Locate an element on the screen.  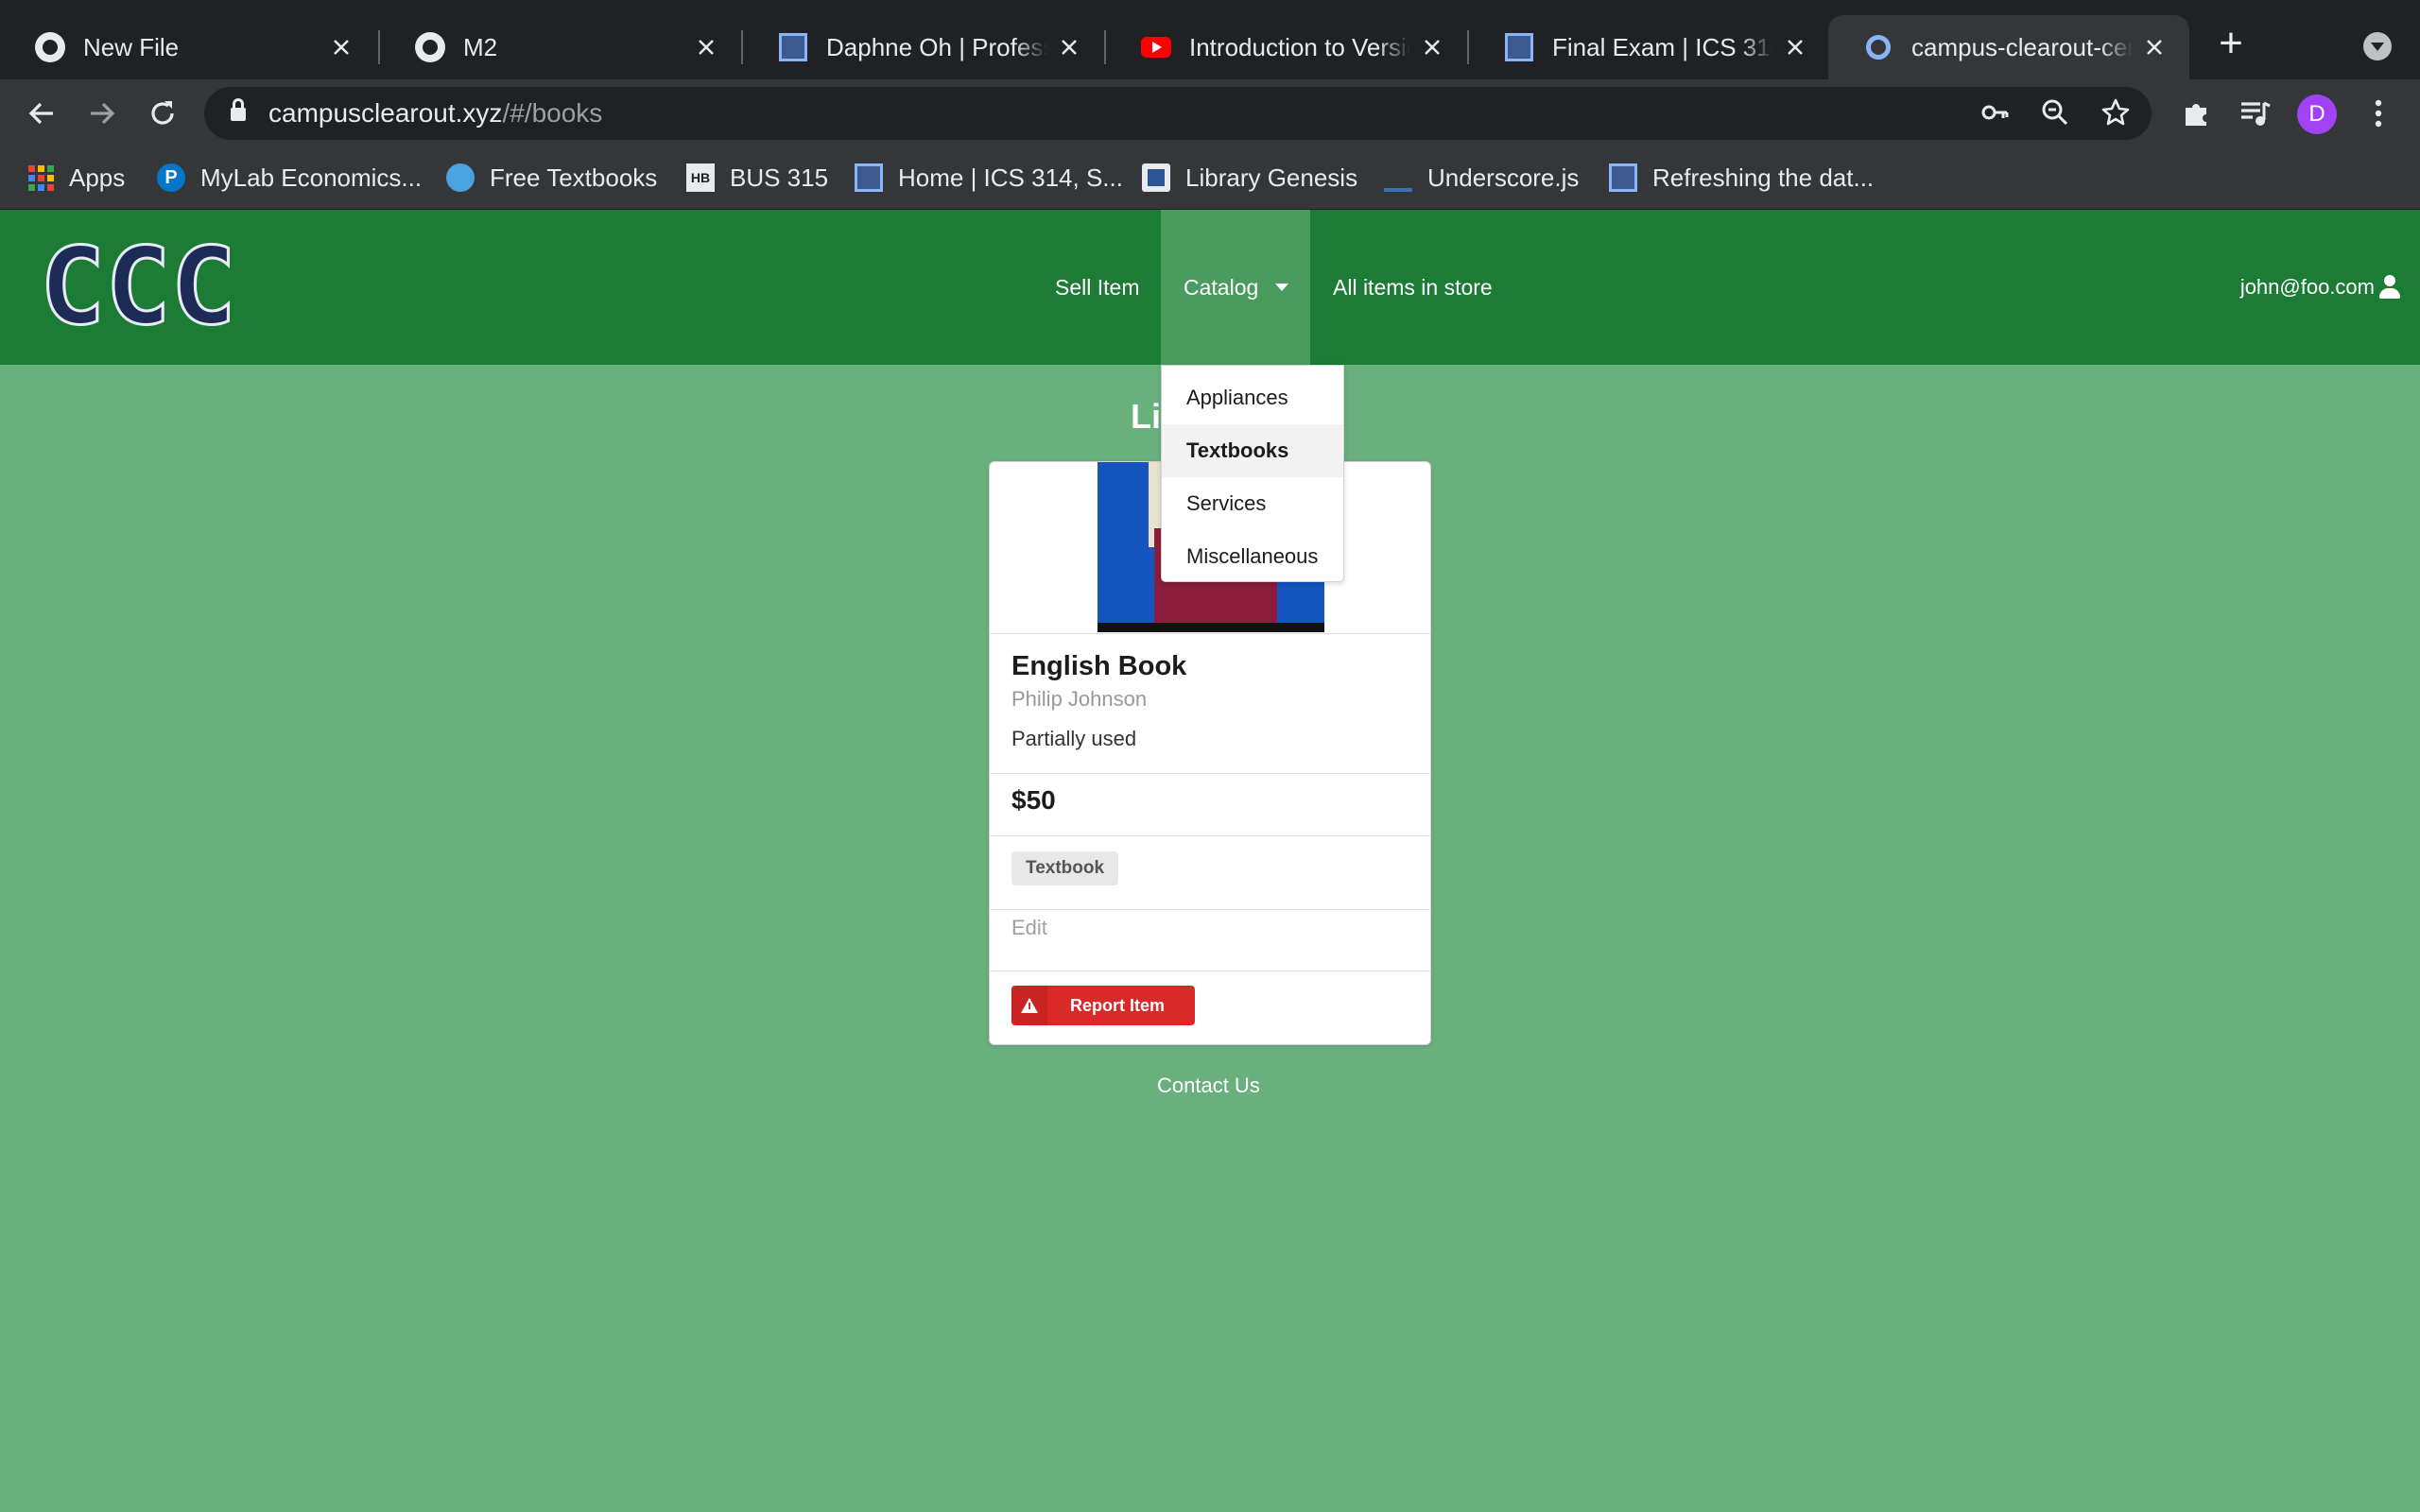
menu-item-textbooks: Textbooks is located at coordinates (1252, 450).